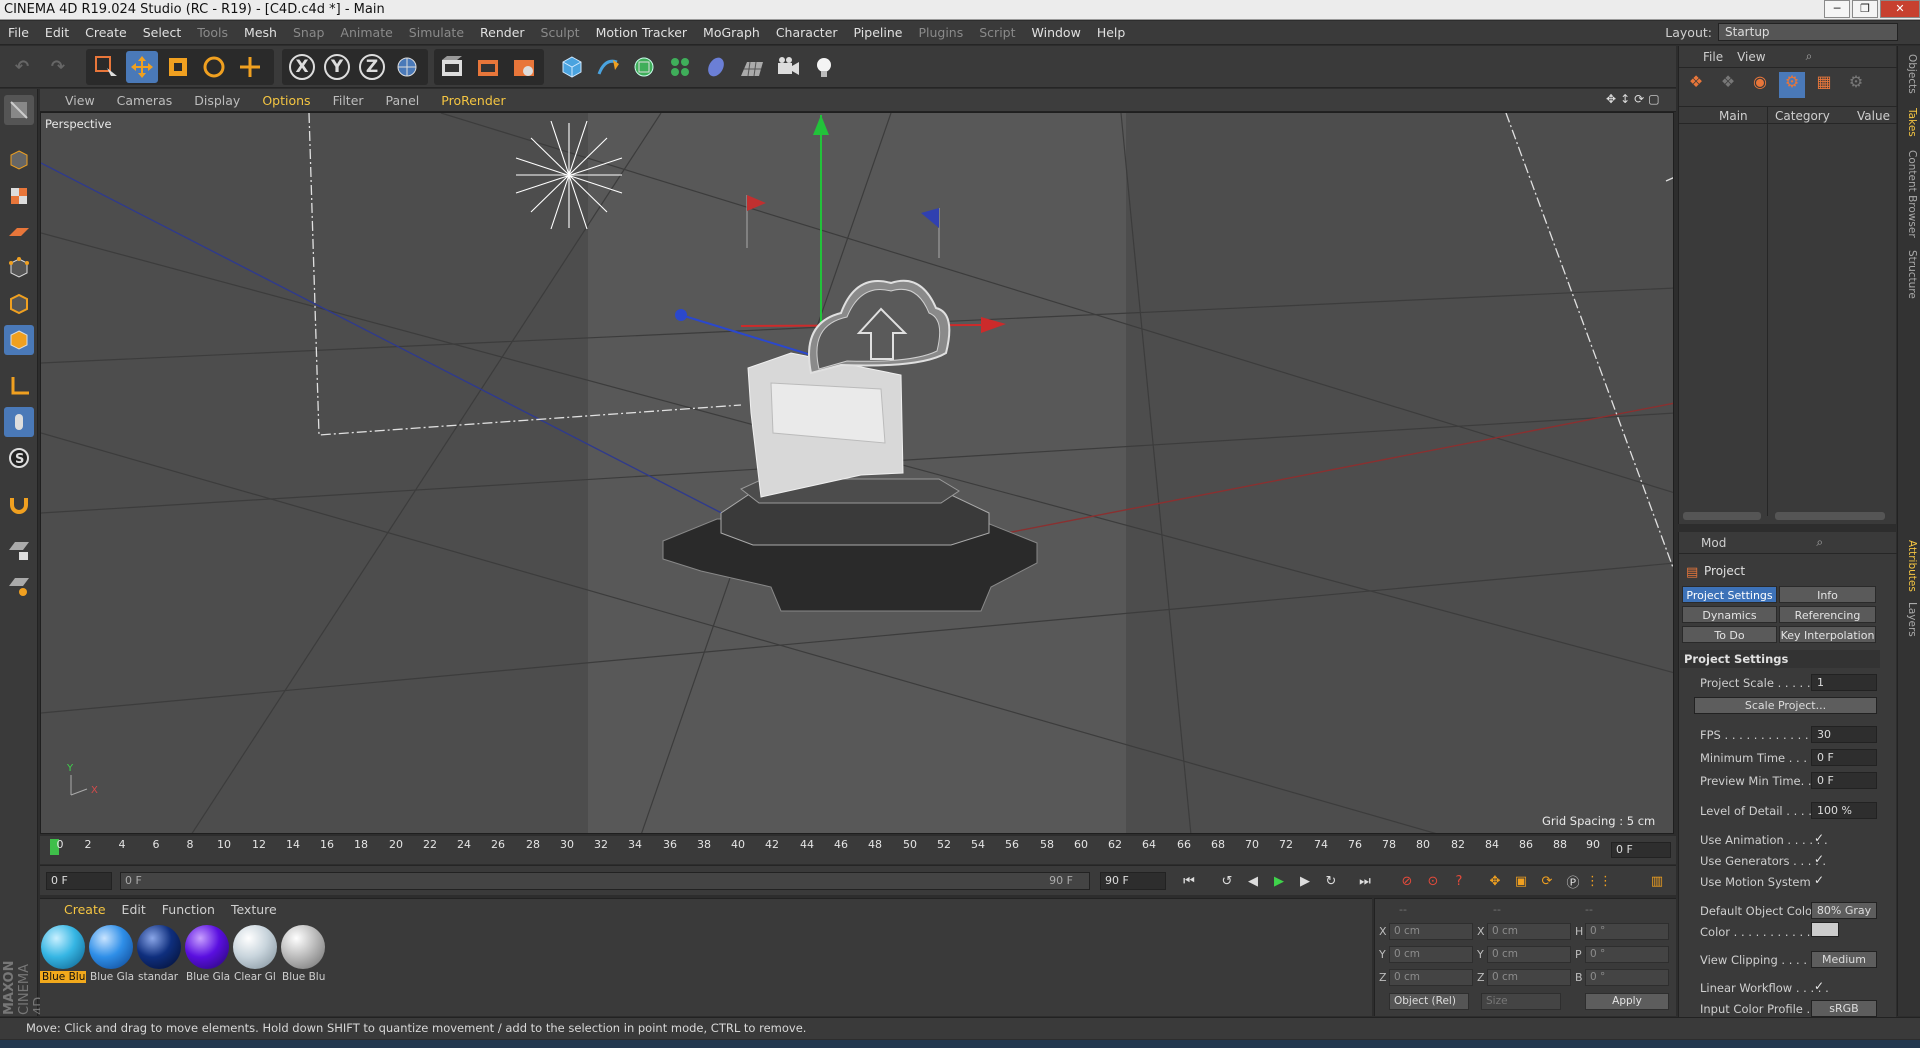 The width and height of the screenshot is (1920, 1048). I want to click on enable-axis-icon, so click(19, 386).